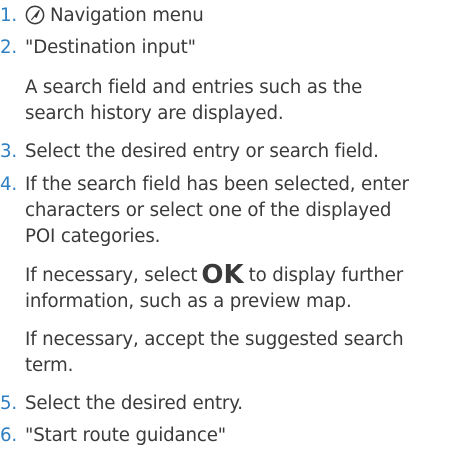 The image size is (475, 475). Describe the element at coordinates (126, 435) in the screenshot. I see `step-label: "Start route guidance"` at that location.